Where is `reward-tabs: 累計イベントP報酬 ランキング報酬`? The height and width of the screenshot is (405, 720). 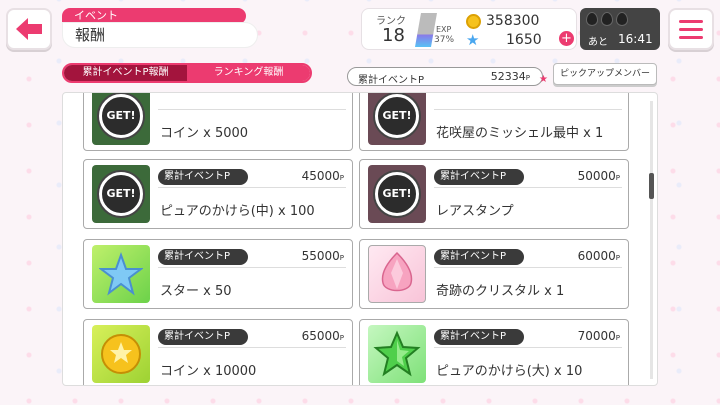 reward-tabs: 累計イベントP報酬 ランキング報酬 is located at coordinates (187, 73).